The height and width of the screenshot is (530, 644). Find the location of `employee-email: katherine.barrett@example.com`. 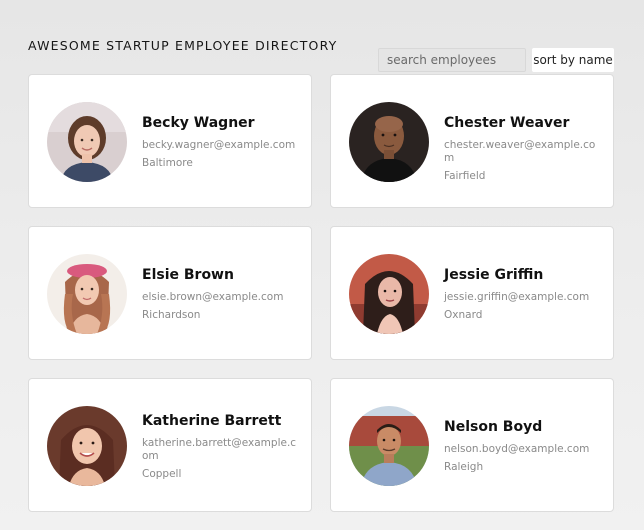

employee-email: katherine.barrett@example.com is located at coordinates (219, 449).